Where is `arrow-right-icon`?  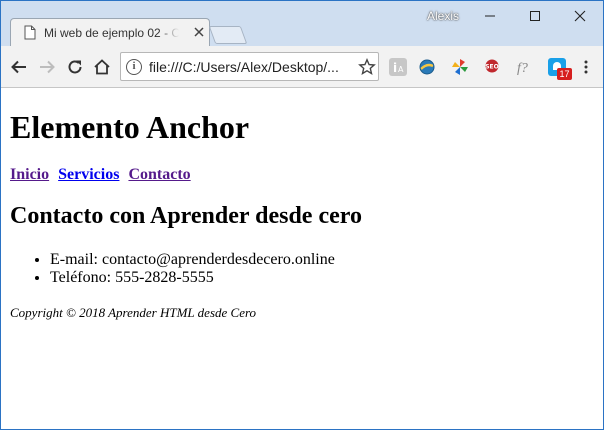
arrow-right-icon is located at coordinates (47, 67).